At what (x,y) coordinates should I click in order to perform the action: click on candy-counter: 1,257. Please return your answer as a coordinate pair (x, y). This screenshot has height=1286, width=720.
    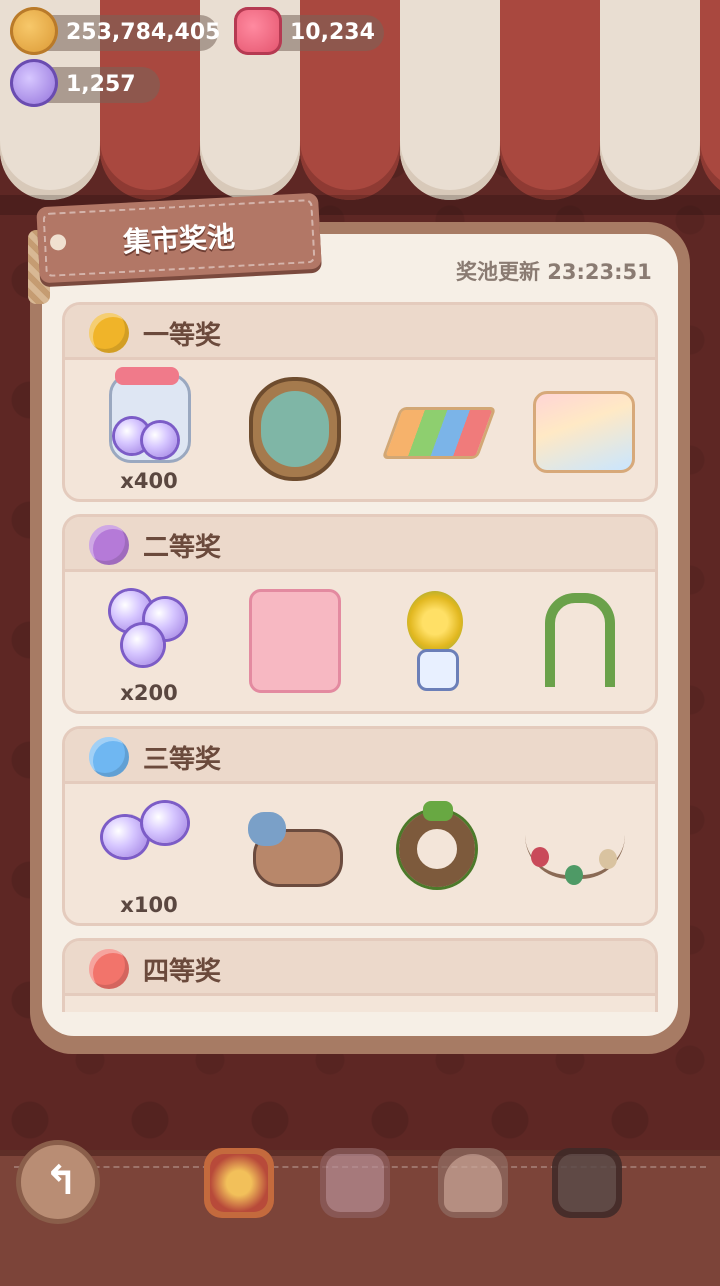
    Looking at the image, I should click on (85, 83).